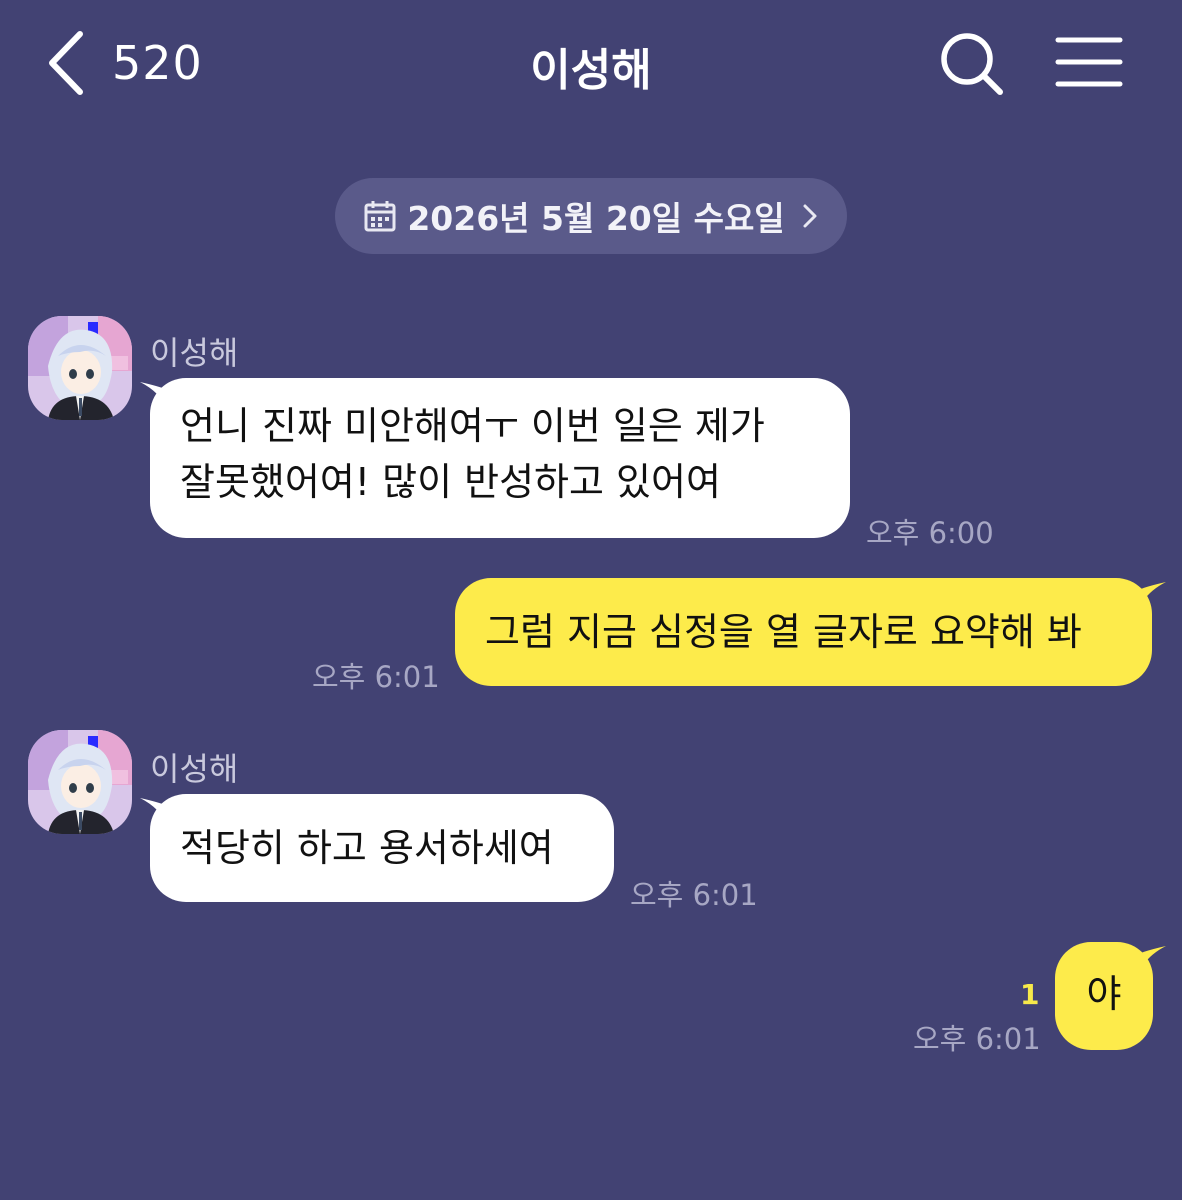 Image resolution: width=1182 pixels, height=1200 pixels. I want to click on date-text: 2026년 5월 20일 수요일, so click(596, 218).